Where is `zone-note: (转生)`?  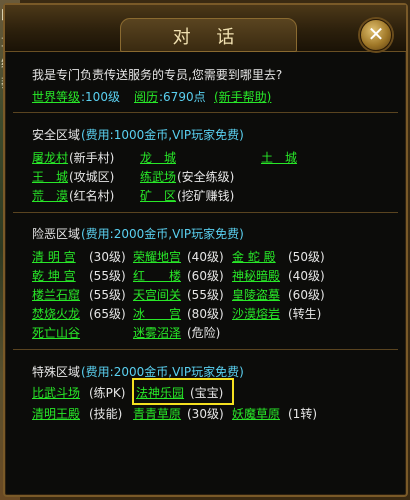 zone-note: (转生) is located at coordinates (305, 314).